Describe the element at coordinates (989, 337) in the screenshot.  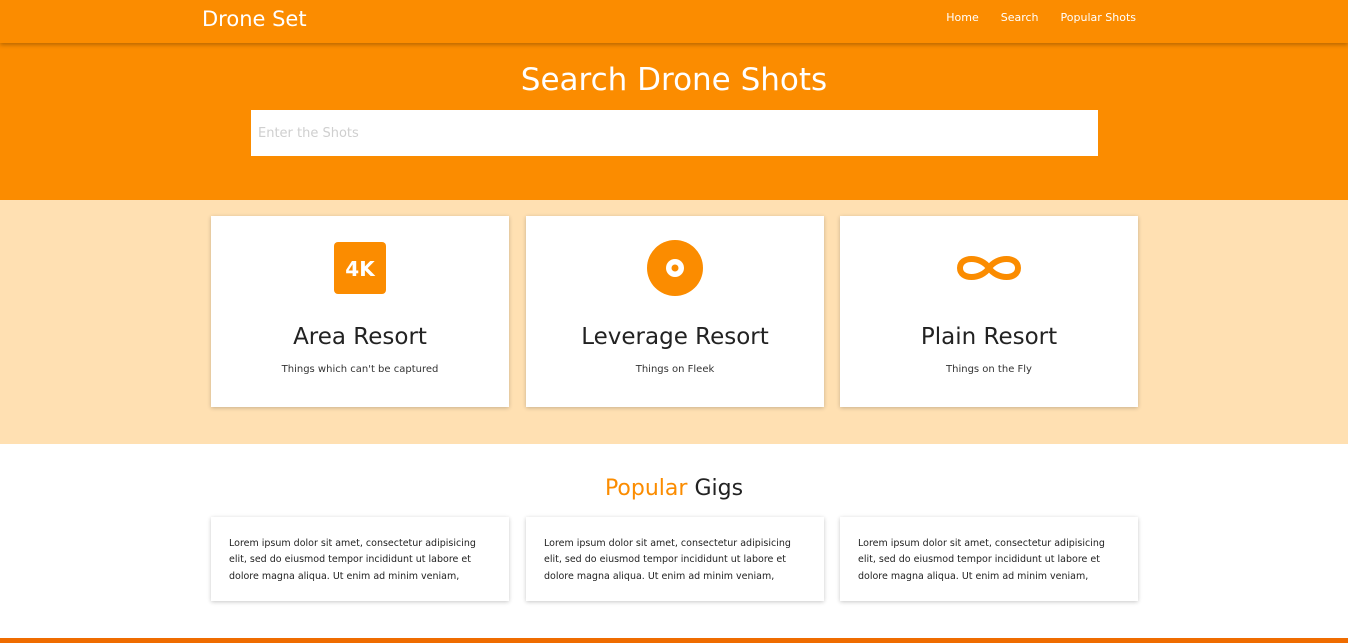
I see `feature-title: Plain Resort` at that location.